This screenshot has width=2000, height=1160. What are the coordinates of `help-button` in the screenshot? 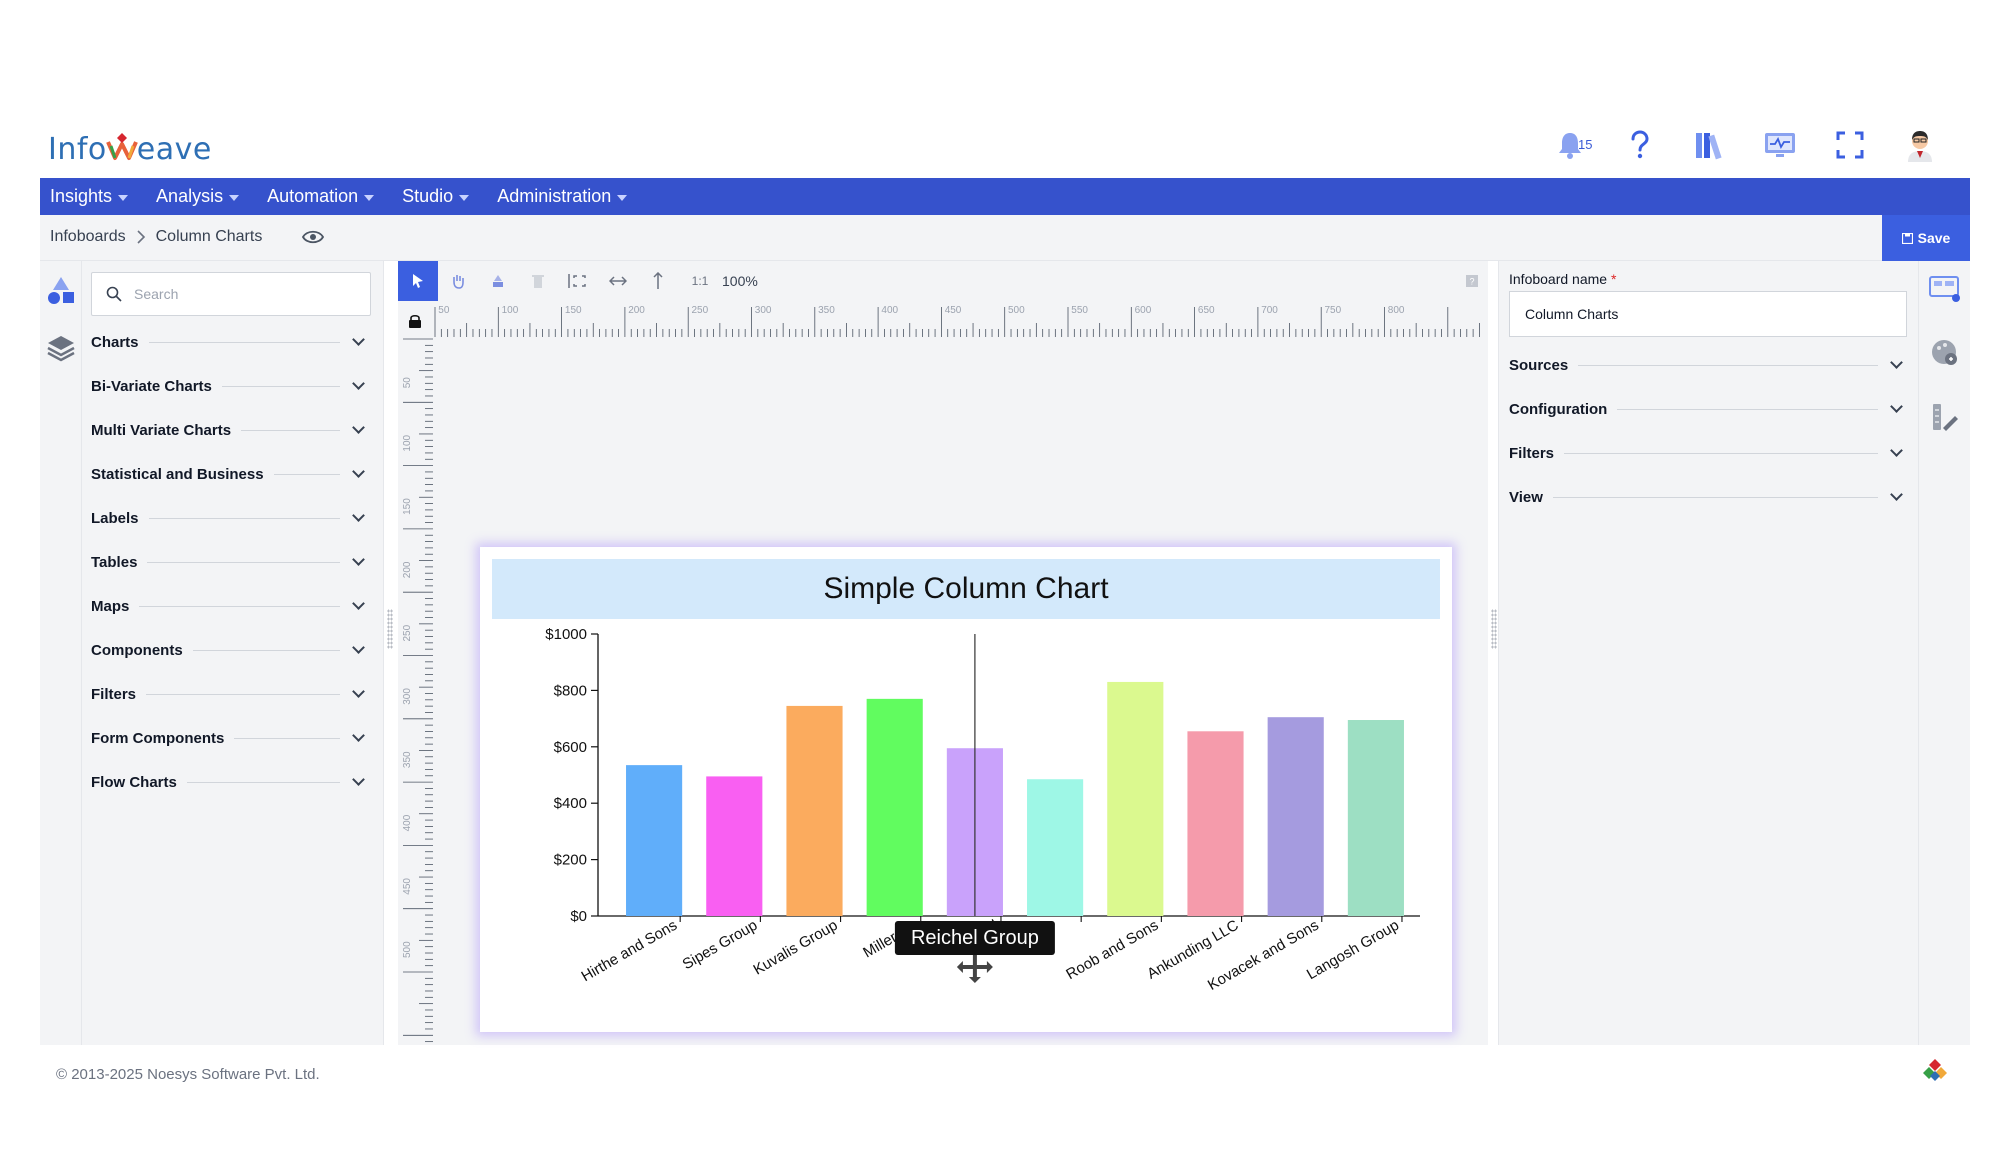 It's located at (1640, 145).